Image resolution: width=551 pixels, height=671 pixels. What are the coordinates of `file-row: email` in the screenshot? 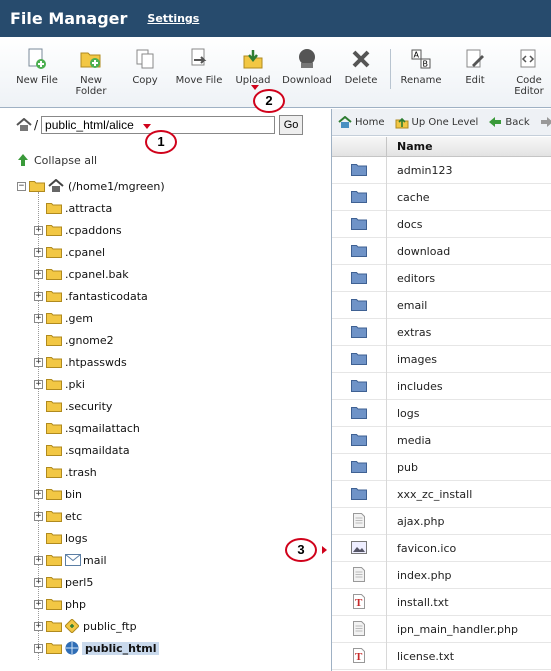 It's located at (441, 305).